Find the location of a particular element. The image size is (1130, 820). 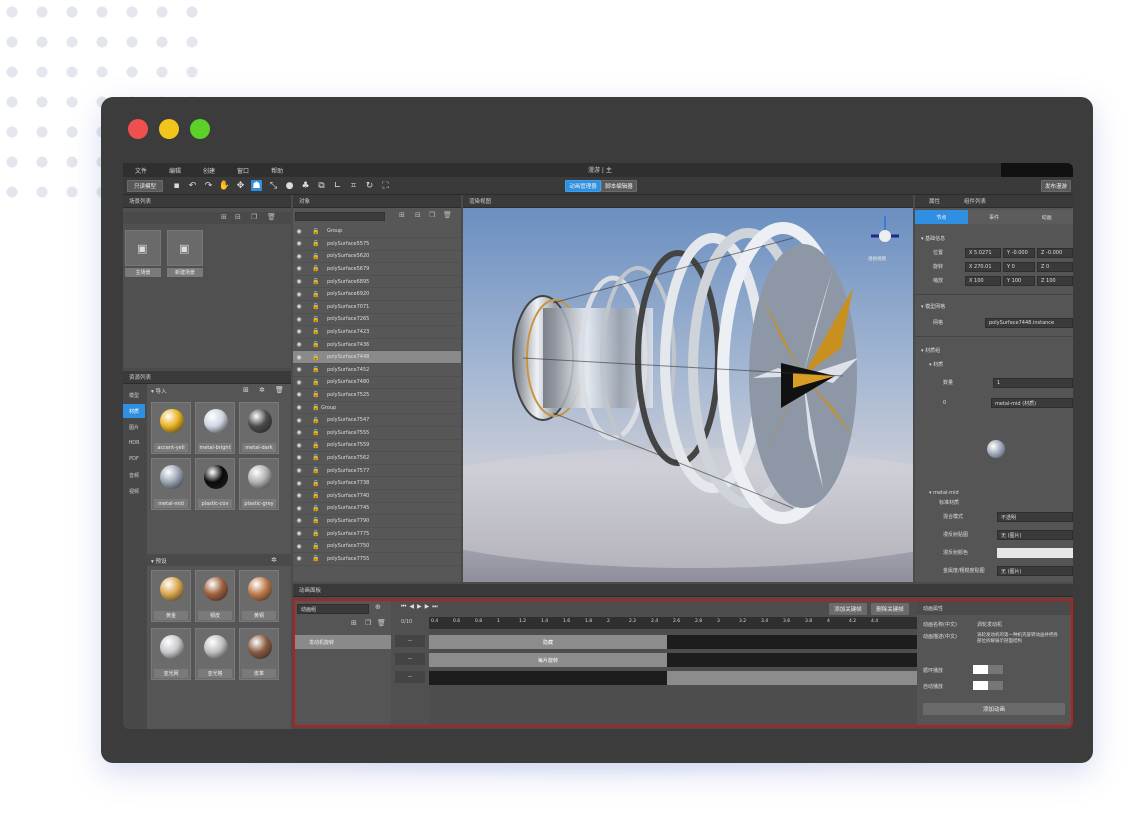

outliner-row: ◉ 🔒 polySurface7525 is located at coordinates (377, 395).